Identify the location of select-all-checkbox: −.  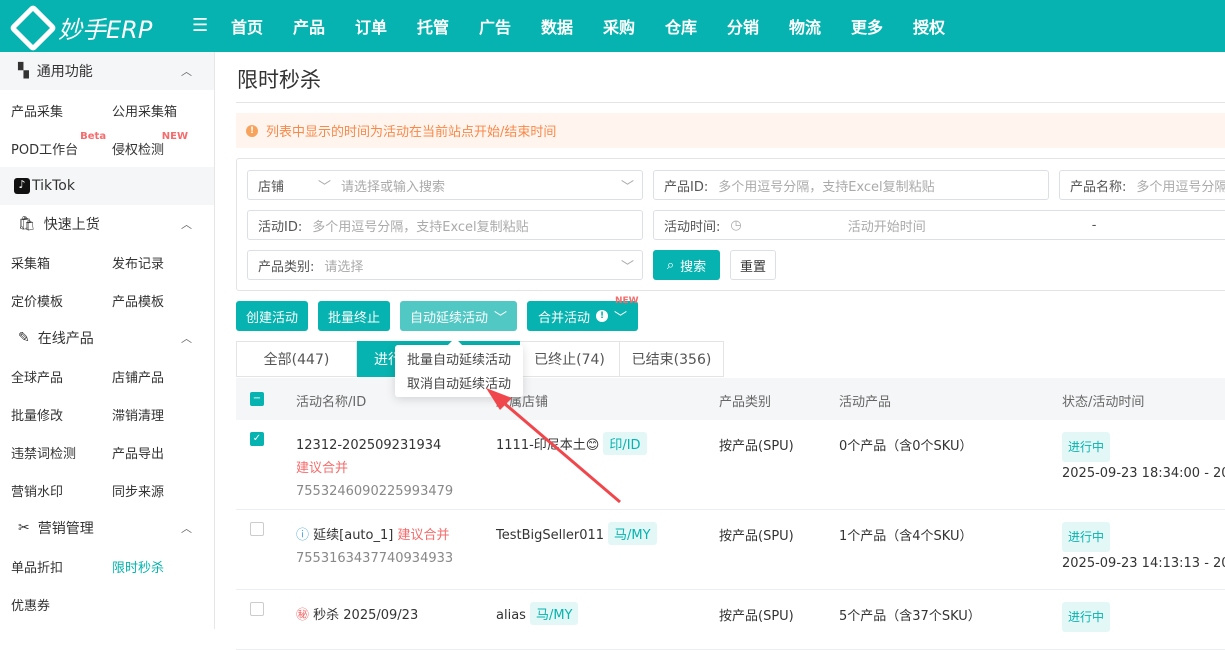
(257, 399).